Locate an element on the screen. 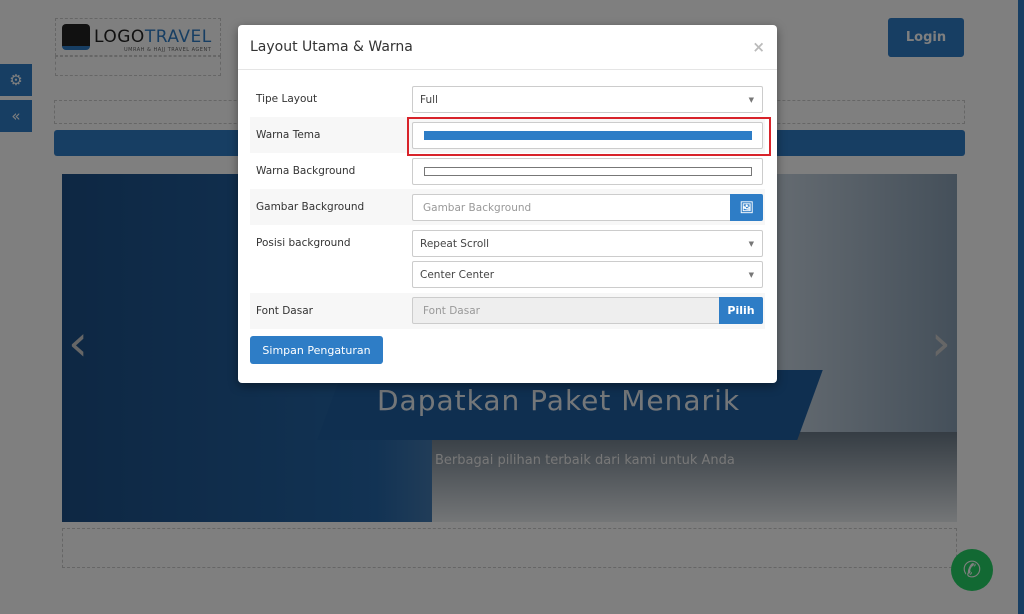  select-value: Repeat Scroll is located at coordinates (455, 243).